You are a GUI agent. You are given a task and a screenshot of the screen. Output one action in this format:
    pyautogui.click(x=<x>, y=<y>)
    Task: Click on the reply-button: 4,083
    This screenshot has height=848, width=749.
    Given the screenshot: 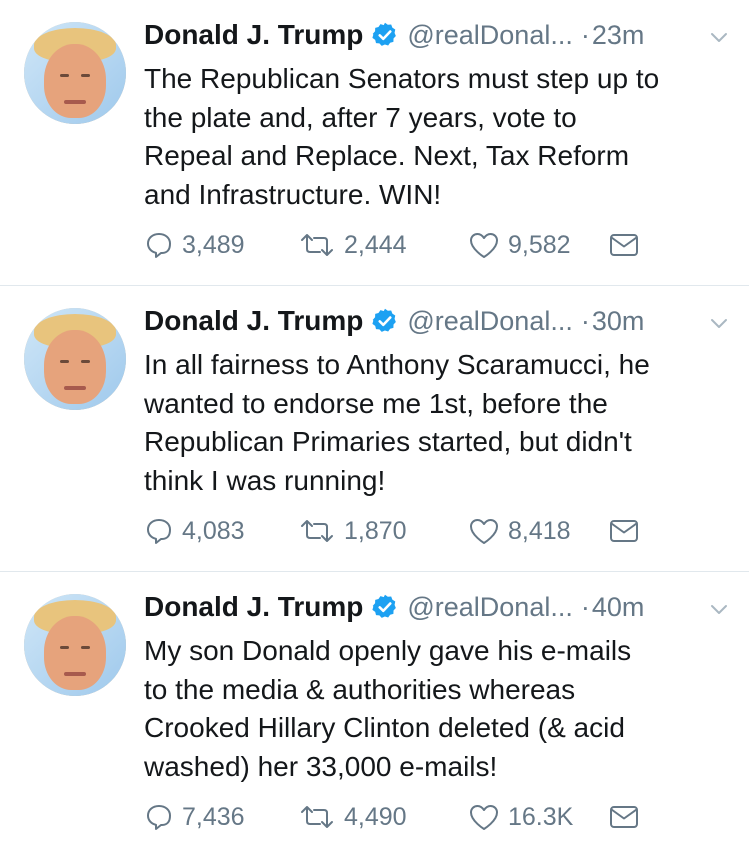 What is the action you would take?
    pyautogui.click(x=221, y=531)
    